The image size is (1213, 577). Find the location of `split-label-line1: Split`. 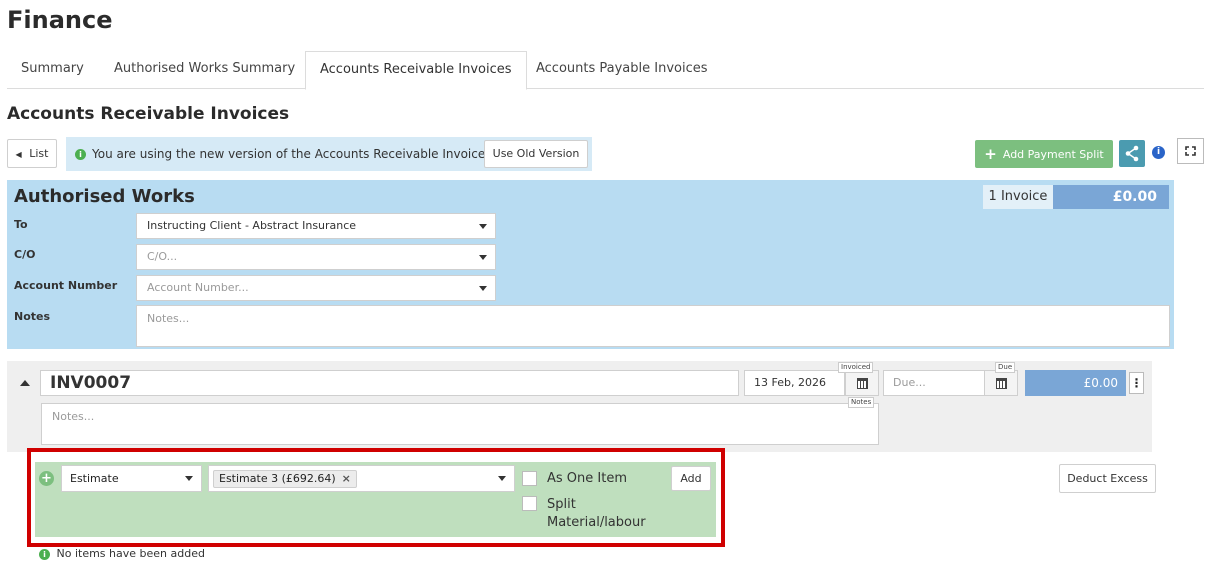

split-label-line1: Split is located at coordinates (561, 504).